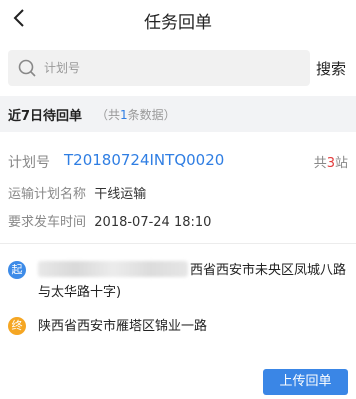 The image size is (356, 399). Describe the element at coordinates (47, 194) in the screenshot. I see `plan-name-label: 运输计划名称` at that location.